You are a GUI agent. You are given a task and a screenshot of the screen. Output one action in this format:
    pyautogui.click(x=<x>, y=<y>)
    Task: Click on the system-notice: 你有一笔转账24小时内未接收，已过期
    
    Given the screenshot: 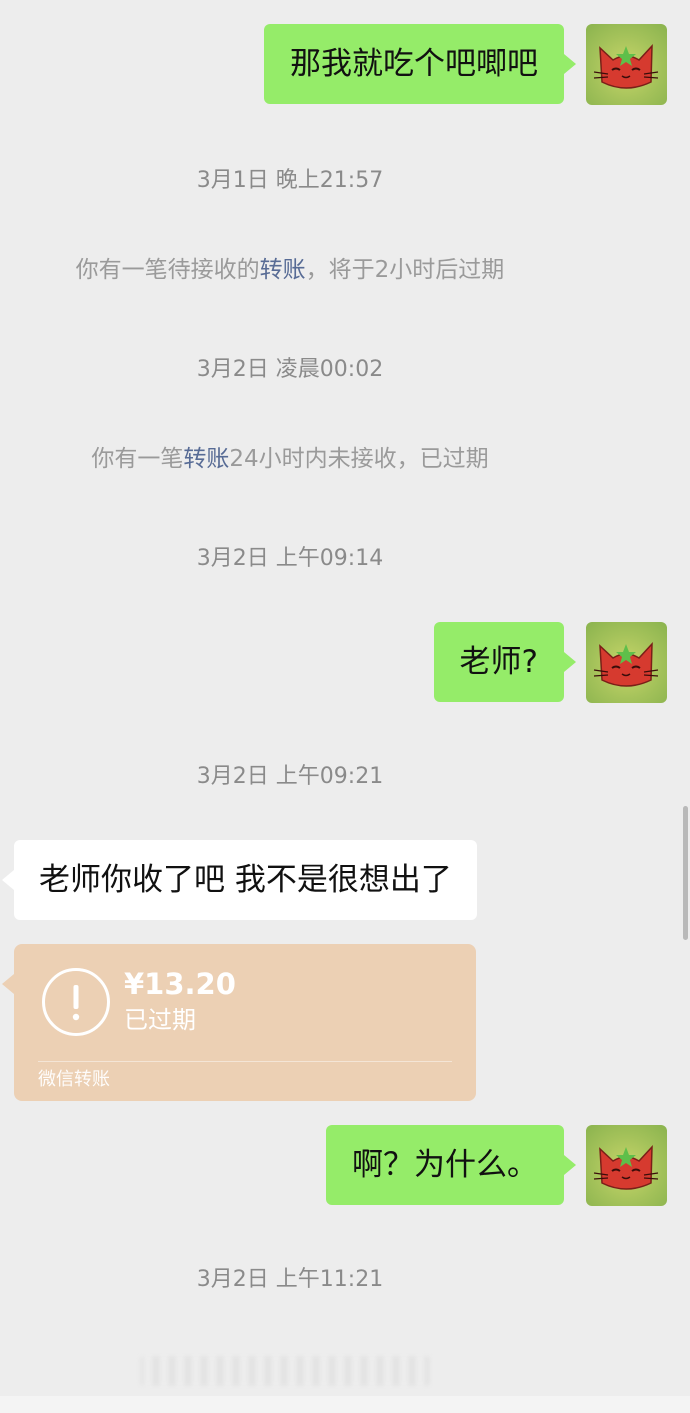 What is the action you would take?
    pyautogui.click(x=317, y=459)
    